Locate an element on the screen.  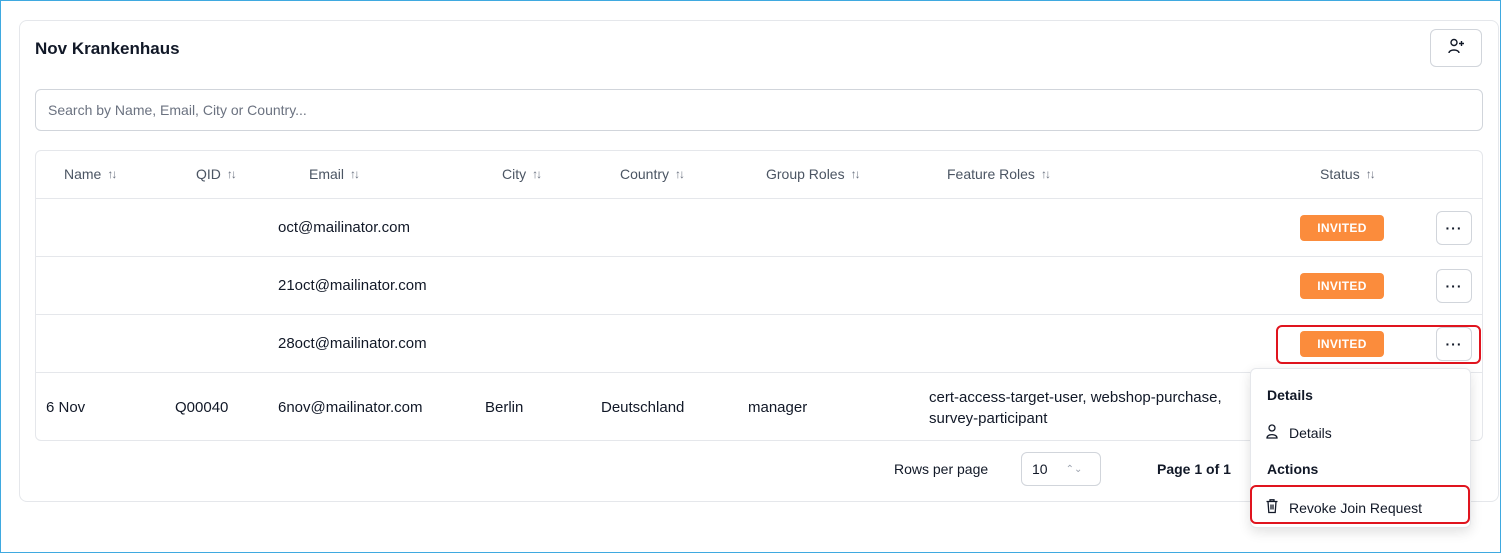
column-header-group-roles: Group Roles ↑↓ is located at coordinates (813, 174).